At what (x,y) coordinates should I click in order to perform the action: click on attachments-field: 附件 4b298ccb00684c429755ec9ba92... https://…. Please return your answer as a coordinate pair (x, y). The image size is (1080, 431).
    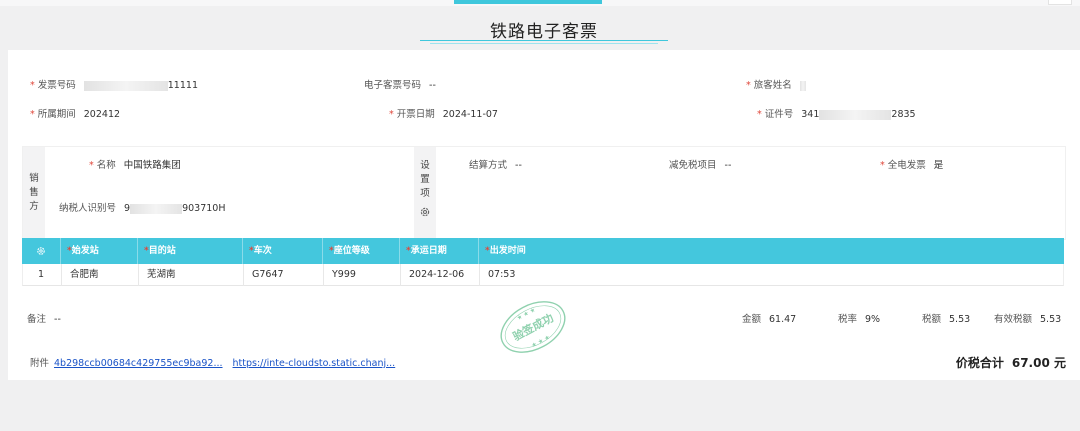
    Looking at the image, I should click on (212, 362).